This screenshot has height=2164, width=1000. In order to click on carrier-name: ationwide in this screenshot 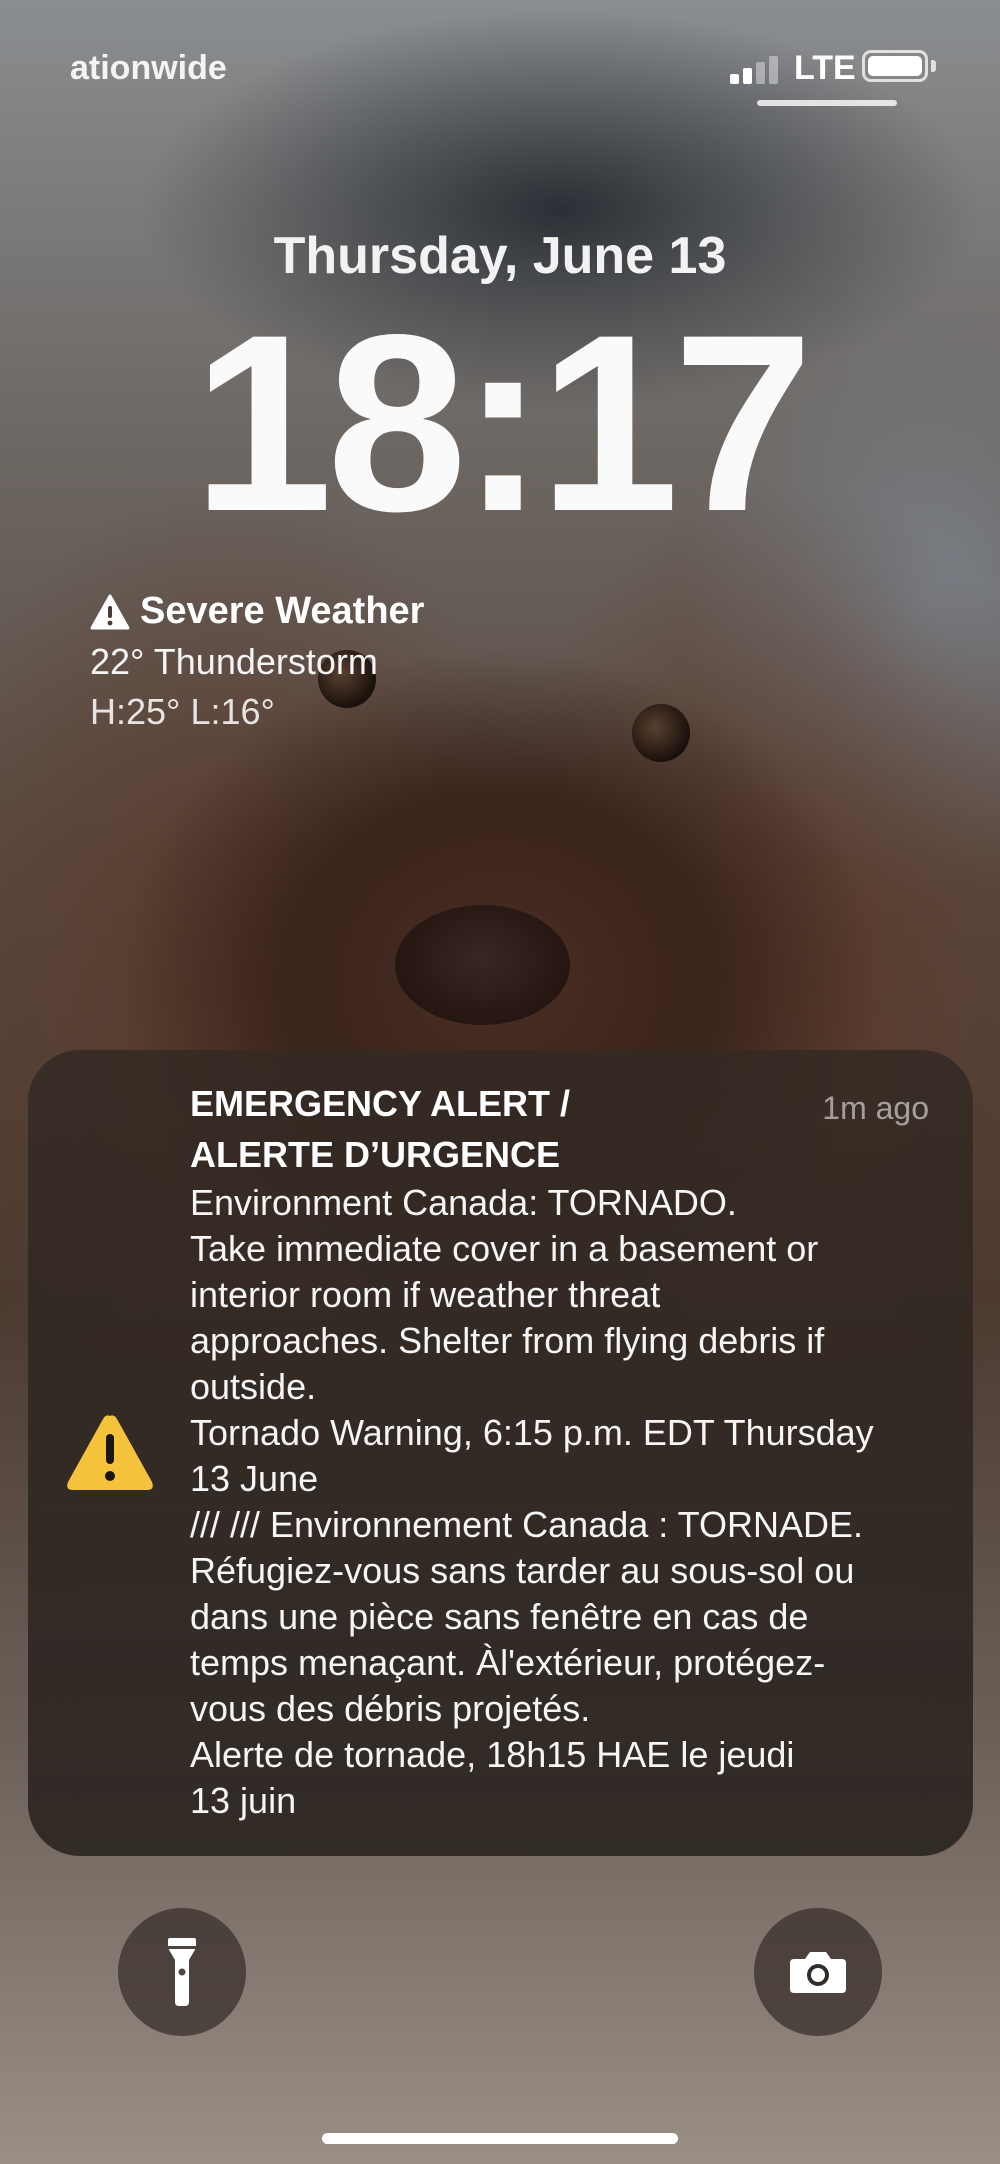, I will do `click(148, 68)`.